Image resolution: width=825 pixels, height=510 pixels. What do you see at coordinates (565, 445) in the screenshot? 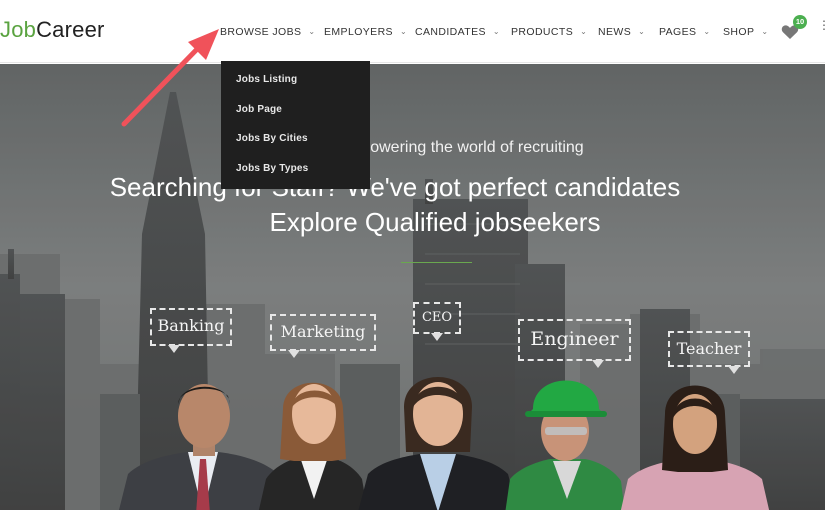
I see `person-engineer-image` at bounding box center [565, 445].